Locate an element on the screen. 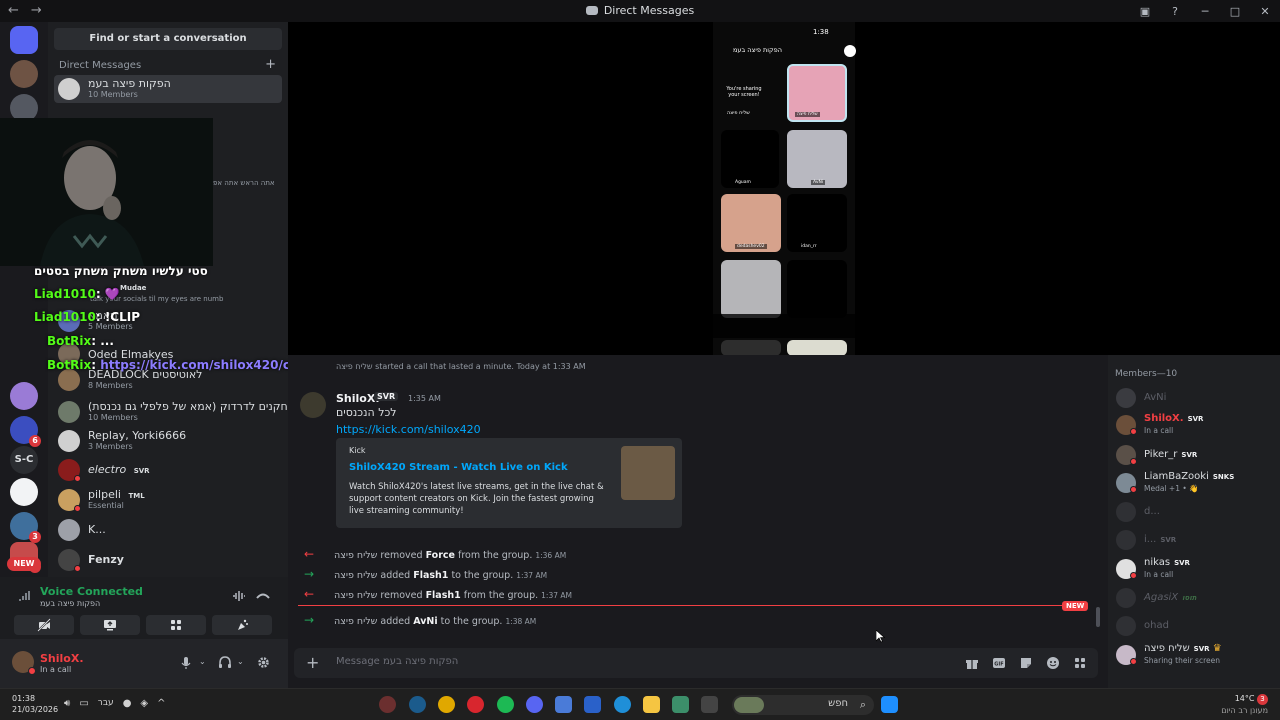 Image resolution: width=1280 pixels, height=720 pixels. maximize-button: □ is located at coordinates (1235, 11).